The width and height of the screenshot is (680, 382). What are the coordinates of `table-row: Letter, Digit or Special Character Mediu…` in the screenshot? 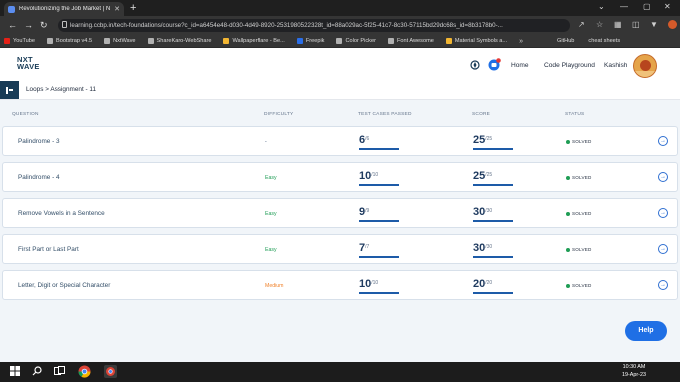 It's located at (340, 285).